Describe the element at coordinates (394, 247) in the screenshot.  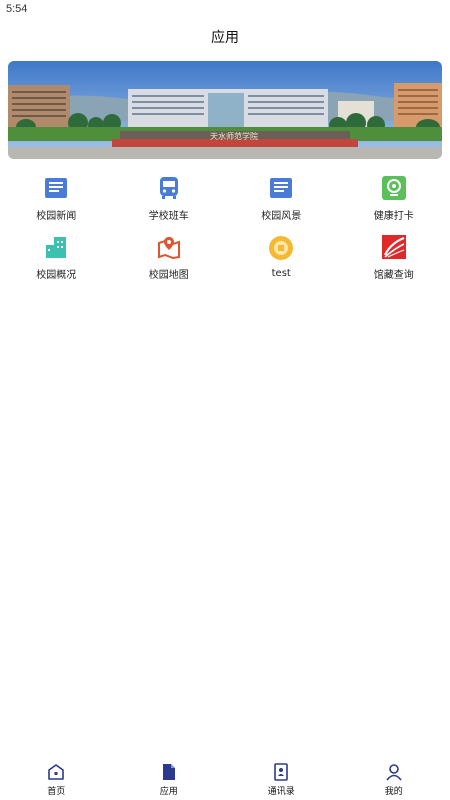
I see `library-icon` at that location.